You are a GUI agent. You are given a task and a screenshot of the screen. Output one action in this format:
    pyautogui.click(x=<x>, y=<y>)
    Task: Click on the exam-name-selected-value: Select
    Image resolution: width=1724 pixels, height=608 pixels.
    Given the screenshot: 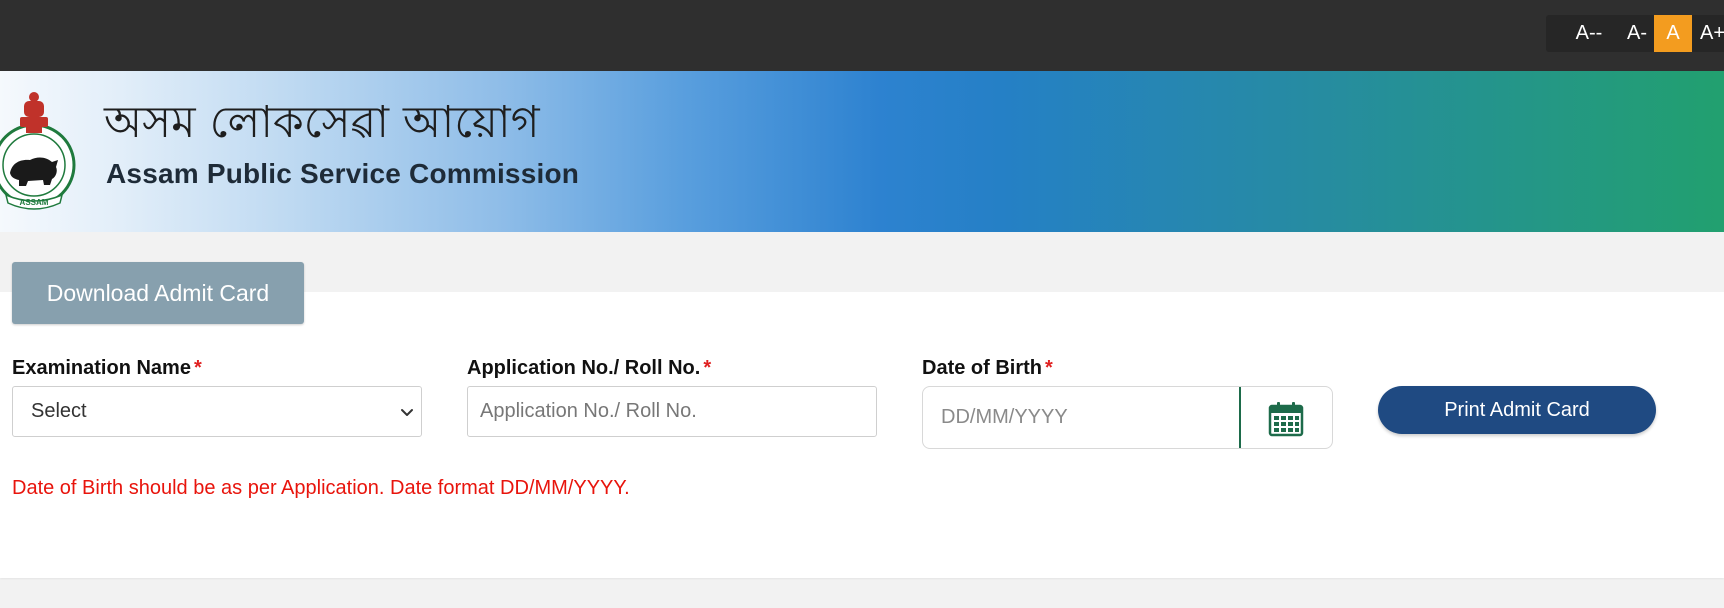 What is the action you would take?
    pyautogui.click(x=59, y=411)
    